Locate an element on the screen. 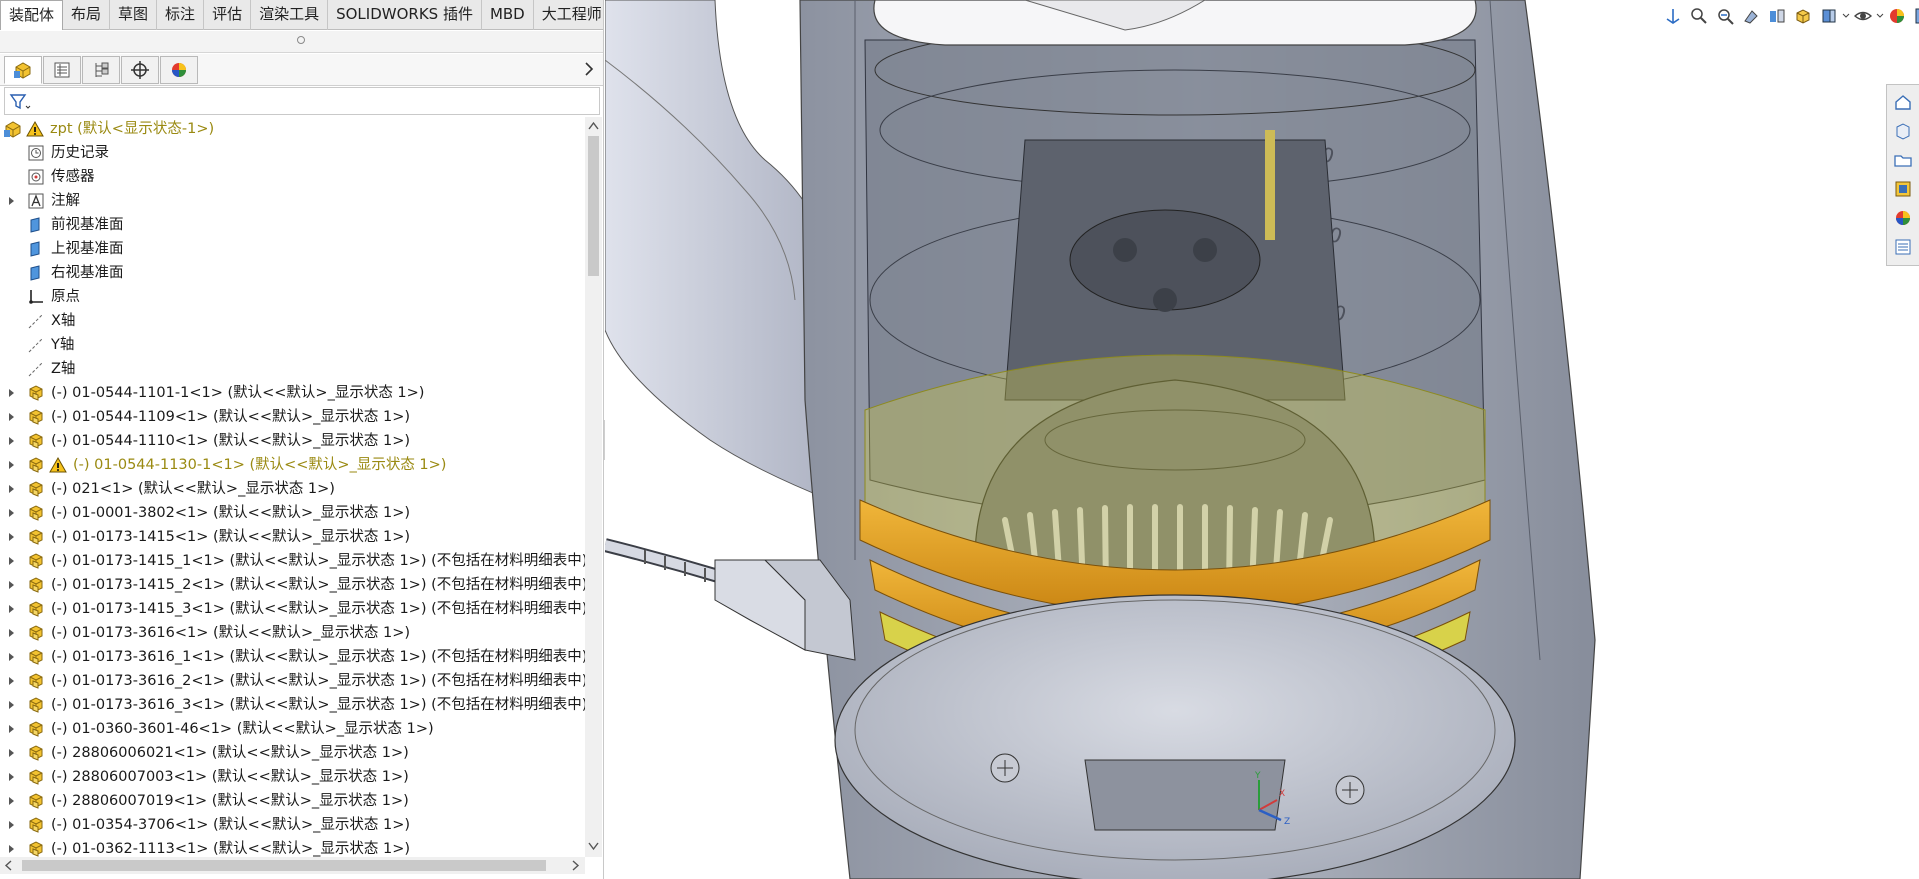  tree-component-row: (-) 01-0360-3601-46<1> (默认<<默认>_显示状态 1>) is located at coordinates (292, 729).